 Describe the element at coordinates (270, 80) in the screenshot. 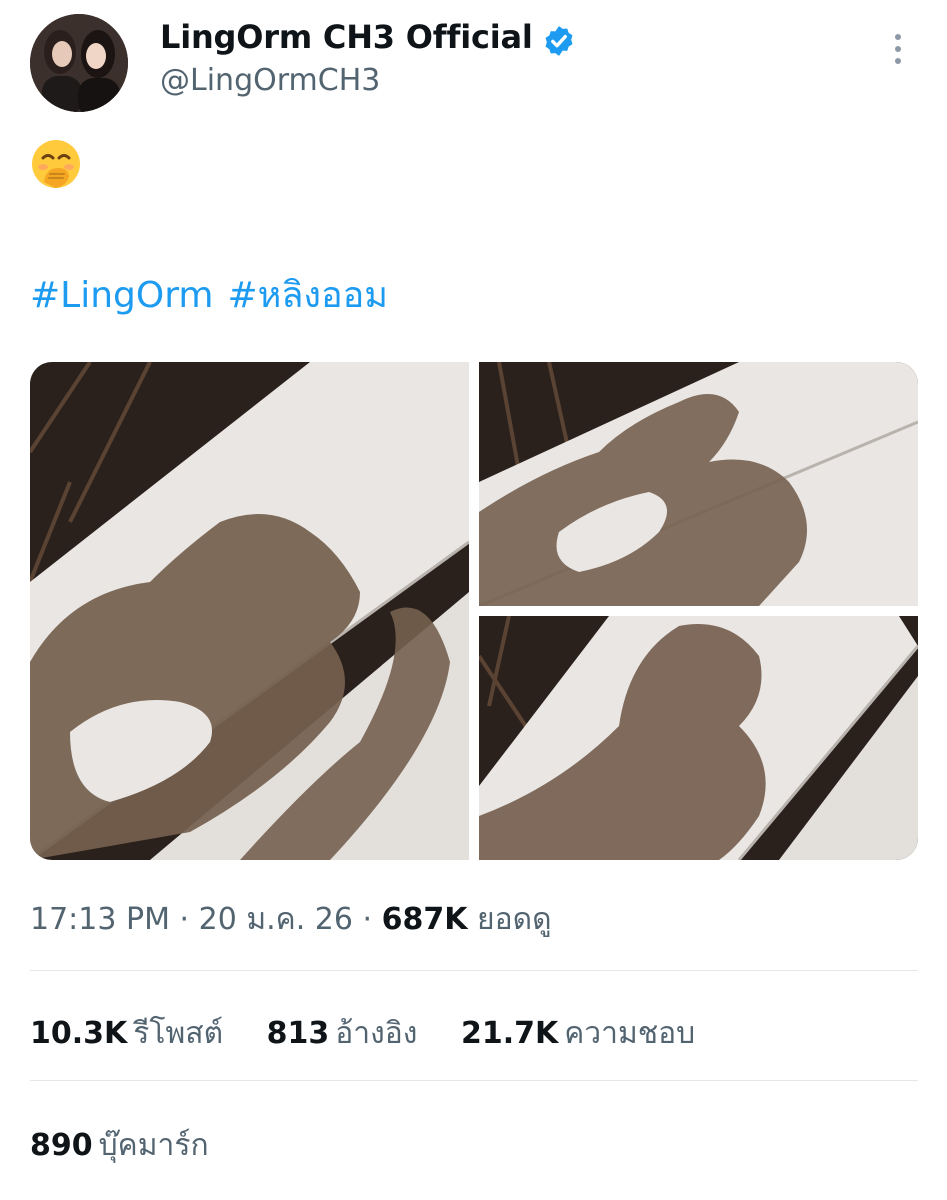

I see `user-handle: @LingOrmCH3` at that location.